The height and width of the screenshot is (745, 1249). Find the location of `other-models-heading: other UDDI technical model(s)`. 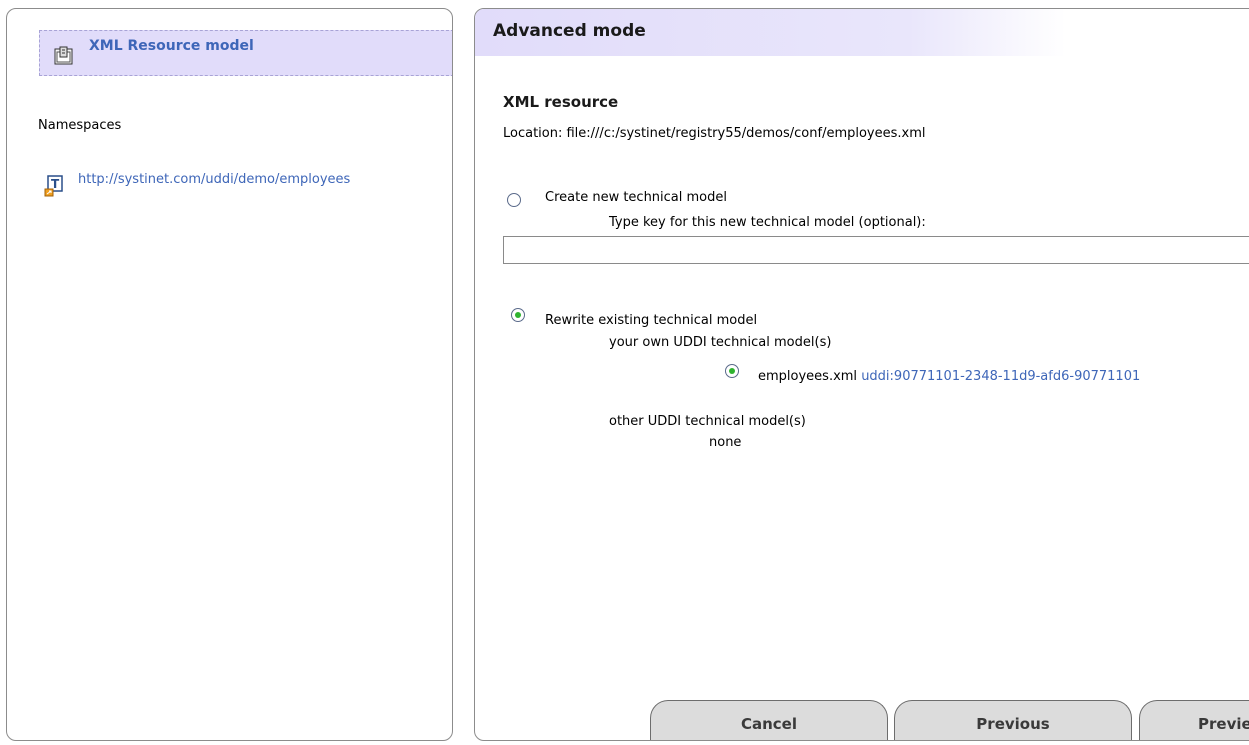

other-models-heading: other UDDI technical model(s) is located at coordinates (707, 421).